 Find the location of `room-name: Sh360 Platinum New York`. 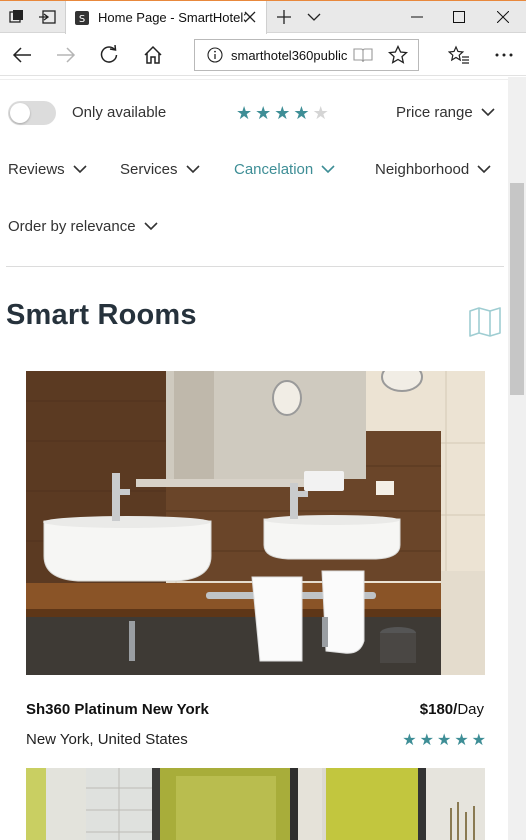

room-name: Sh360 Platinum New York is located at coordinates (117, 709).